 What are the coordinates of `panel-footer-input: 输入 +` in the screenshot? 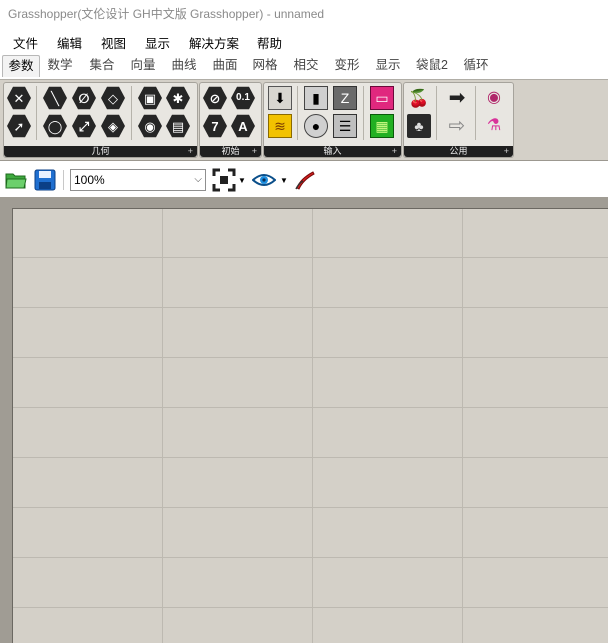 It's located at (332, 151).